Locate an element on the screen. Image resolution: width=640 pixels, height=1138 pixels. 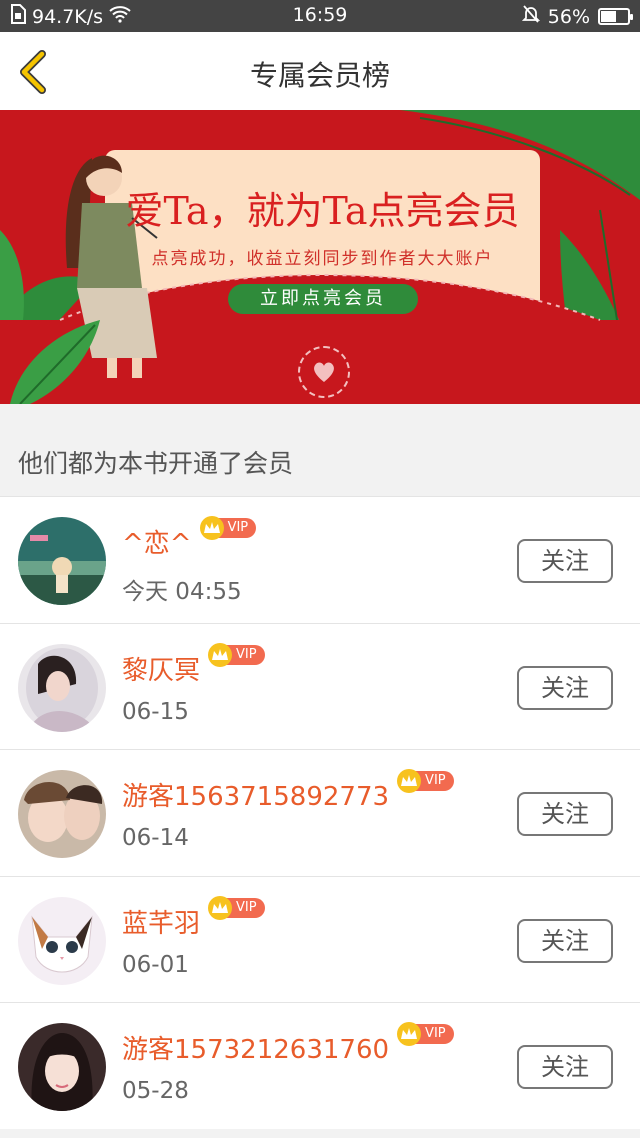
status-bar: 94.7K/s 16:59 56% is located at coordinates (320, 16).